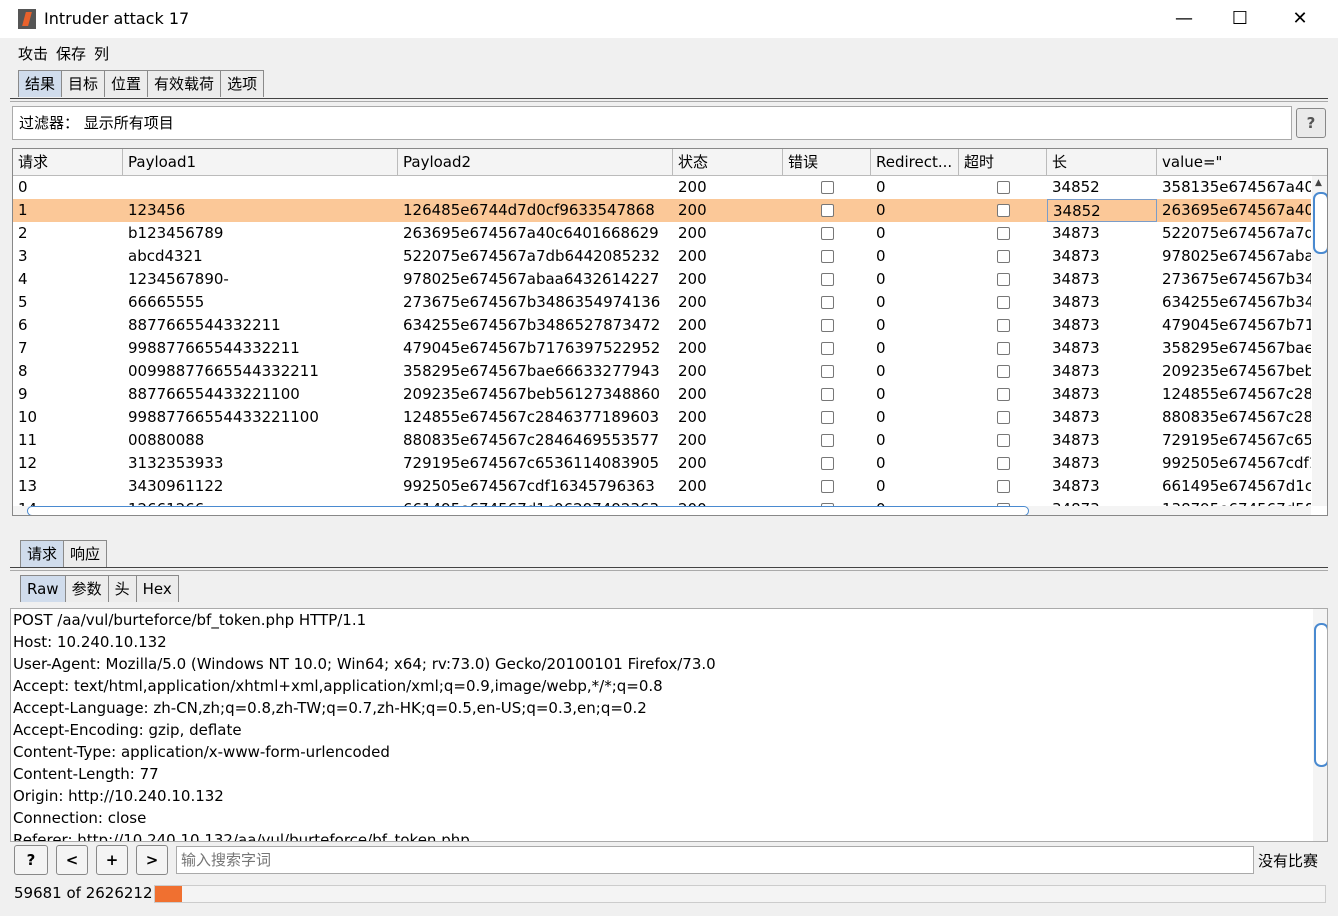 The width and height of the screenshot is (1338, 916). Describe the element at coordinates (715, 860) in the screenshot. I see `search-input` at that location.